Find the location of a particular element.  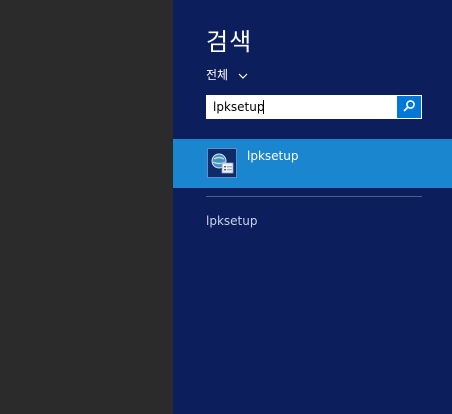

search-scope-dropdown: 전체 is located at coordinates (227, 74).